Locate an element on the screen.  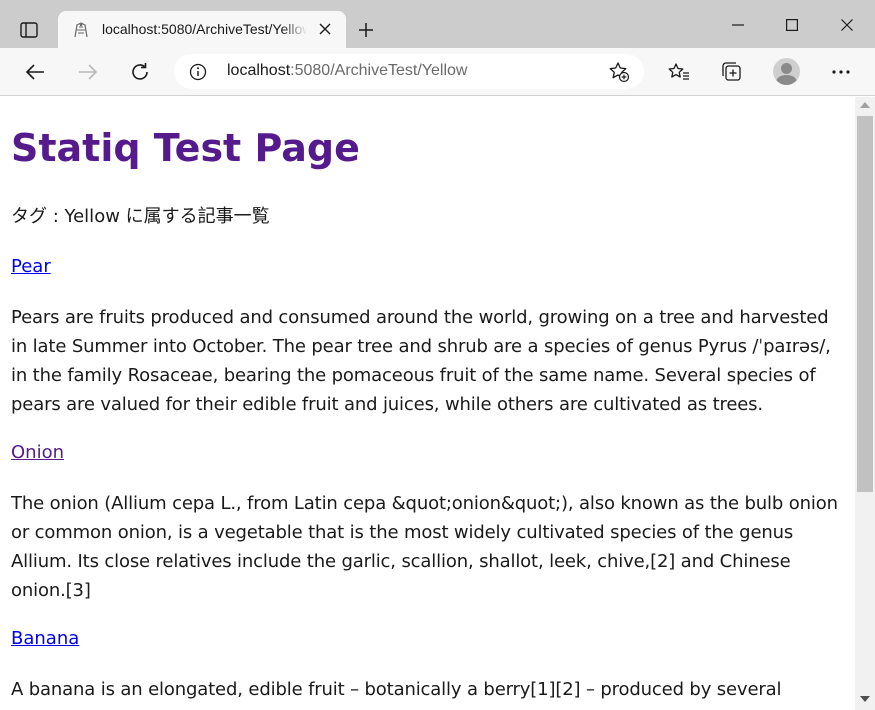
tag-heading: タグ : Yellow に属する記事一覧 is located at coordinates (140, 216).